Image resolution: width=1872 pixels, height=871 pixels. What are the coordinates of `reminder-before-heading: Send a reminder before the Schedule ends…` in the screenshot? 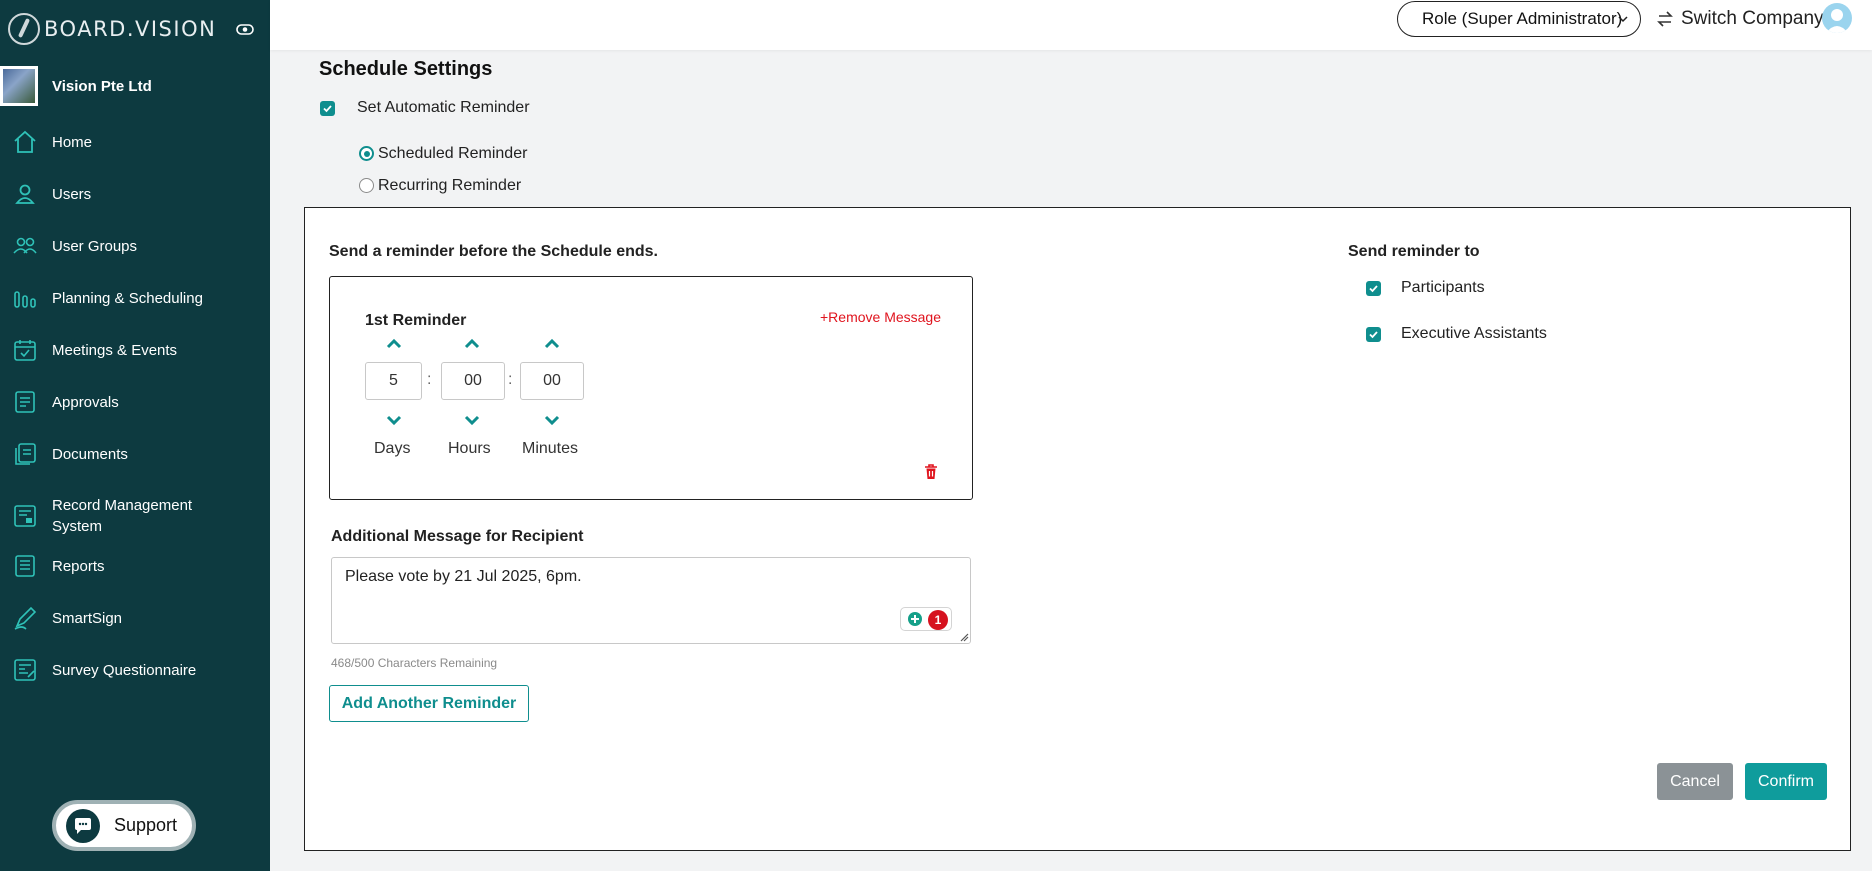 It's located at (493, 251).